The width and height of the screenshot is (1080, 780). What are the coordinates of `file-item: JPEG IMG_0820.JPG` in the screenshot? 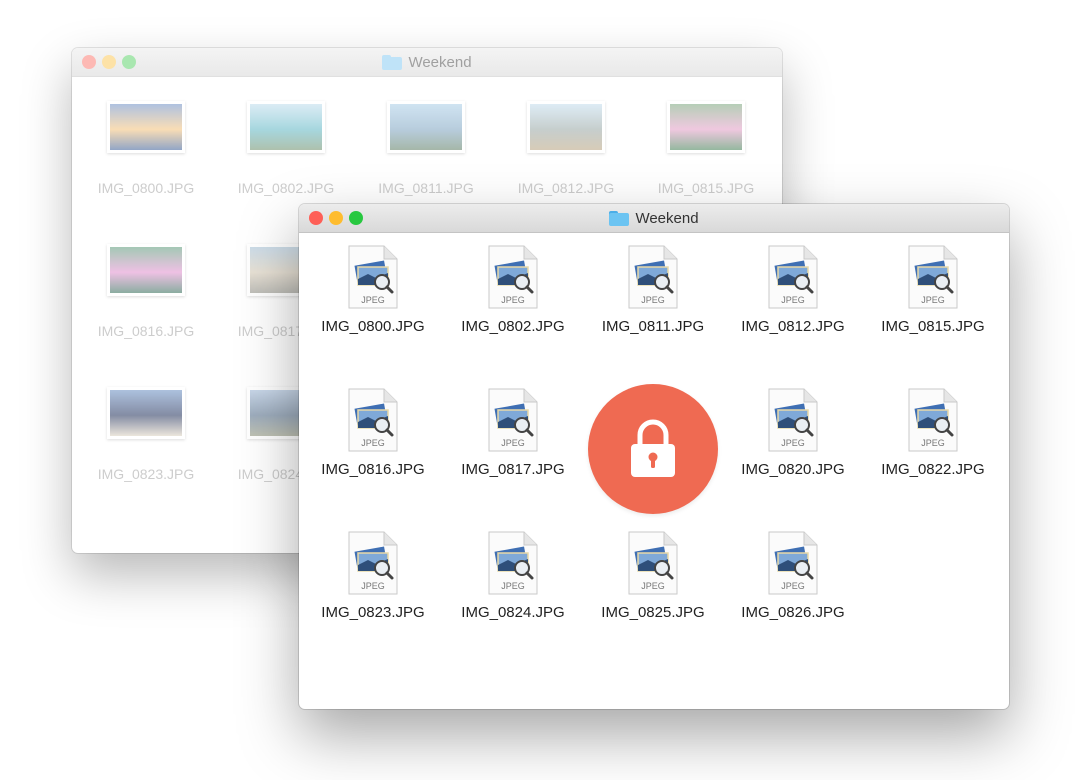 It's located at (793, 433).